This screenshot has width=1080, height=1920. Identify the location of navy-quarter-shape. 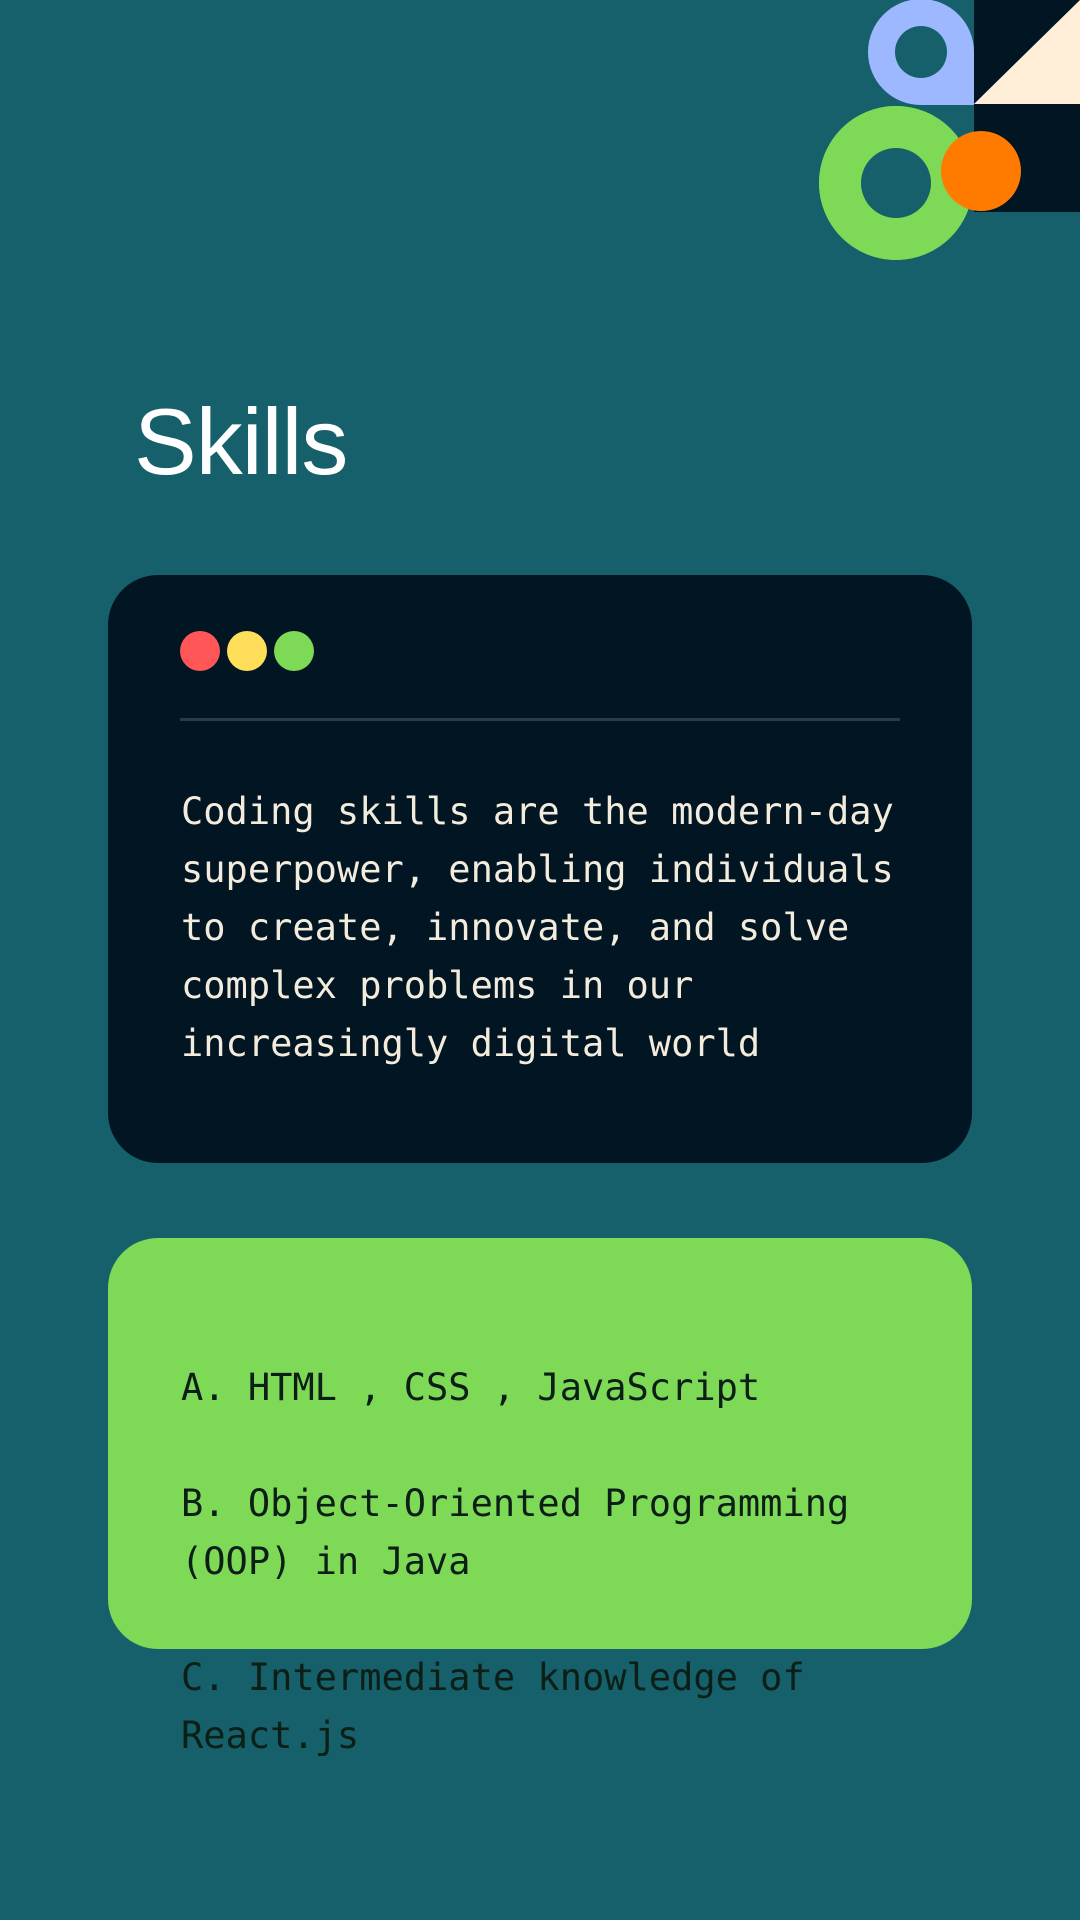
(1027, 106).